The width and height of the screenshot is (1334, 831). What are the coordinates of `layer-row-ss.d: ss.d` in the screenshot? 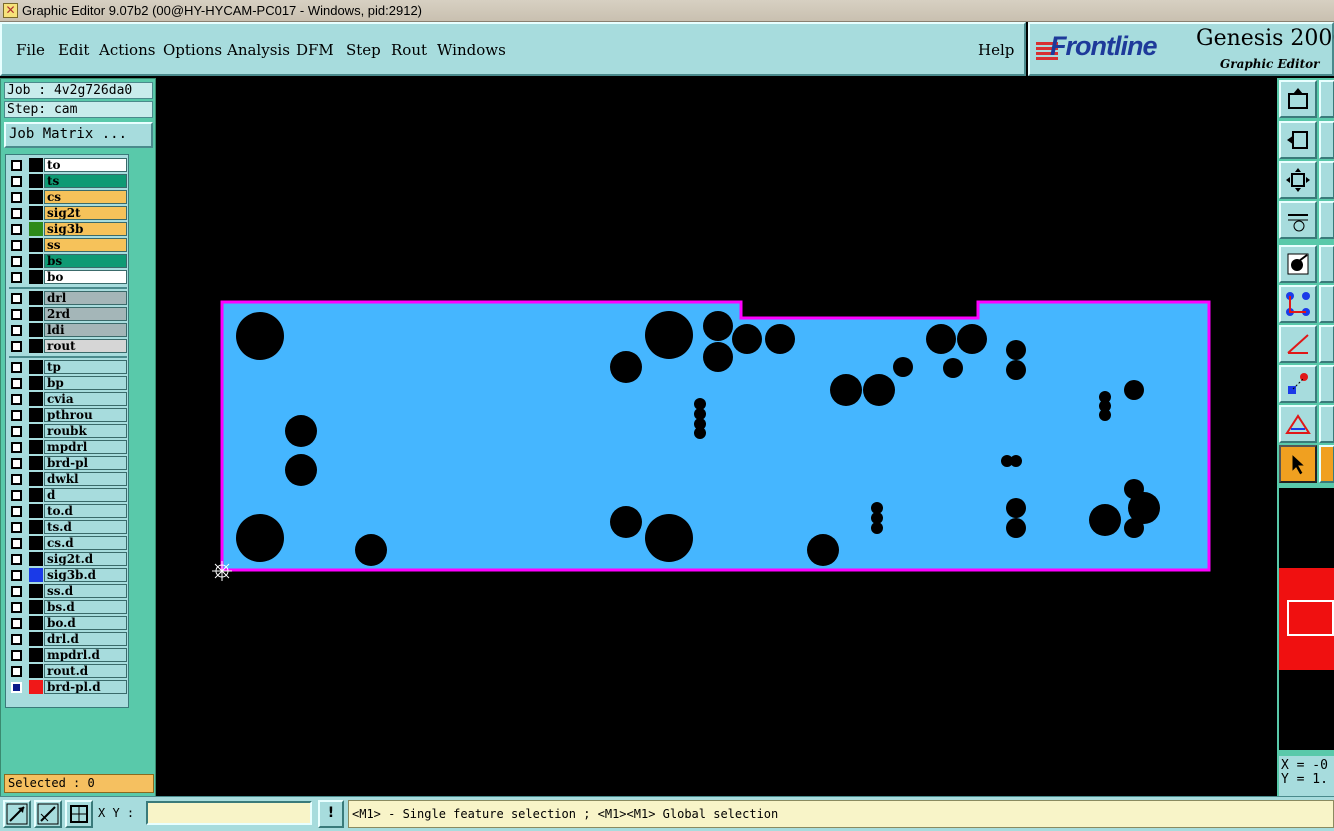 It's located at (68, 591).